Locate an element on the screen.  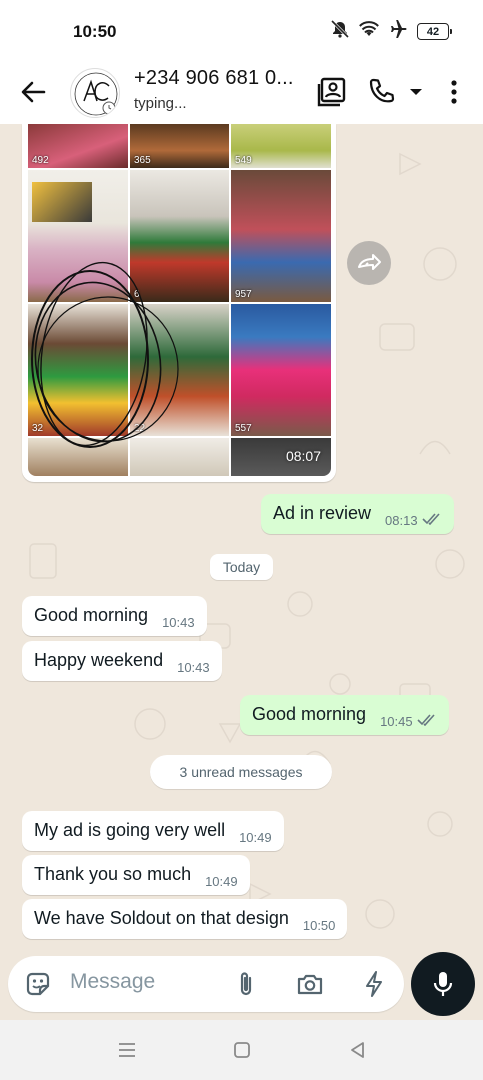
message-bubble-outgoing: Ad in review 08:13 is located at coordinates (357, 514).